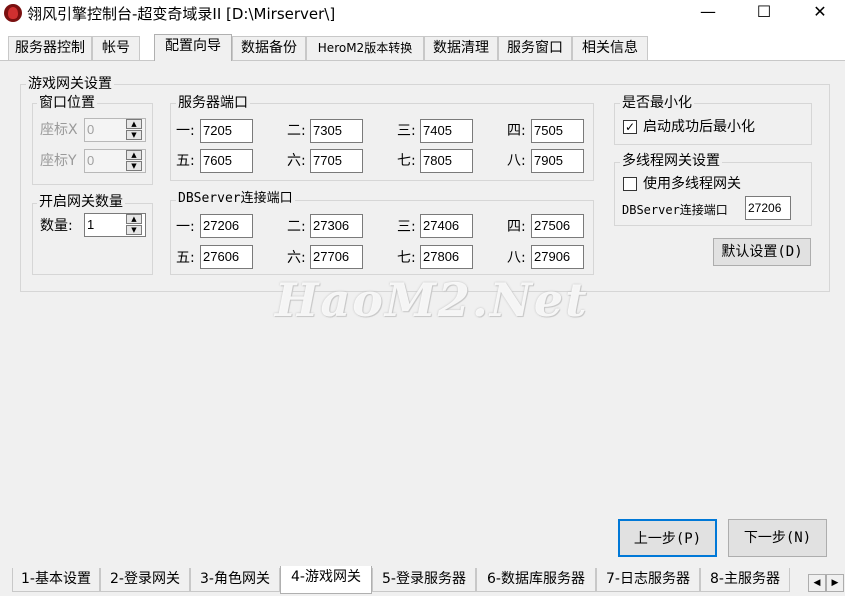 This screenshot has width=845, height=596. I want to click on server-port-input-8: 7905, so click(557, 161).